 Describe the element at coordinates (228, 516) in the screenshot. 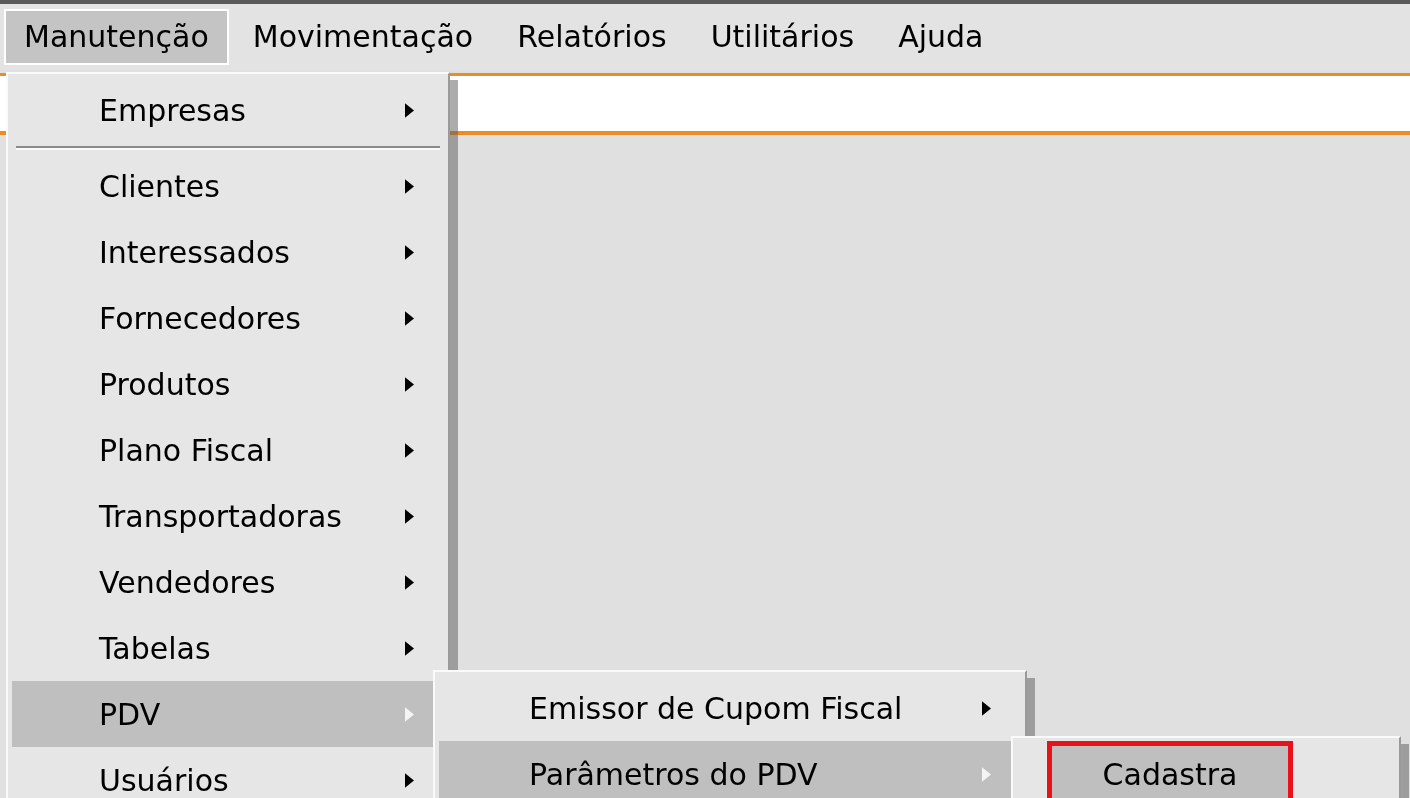

I see `menu-item: Transportadoras` at that location.